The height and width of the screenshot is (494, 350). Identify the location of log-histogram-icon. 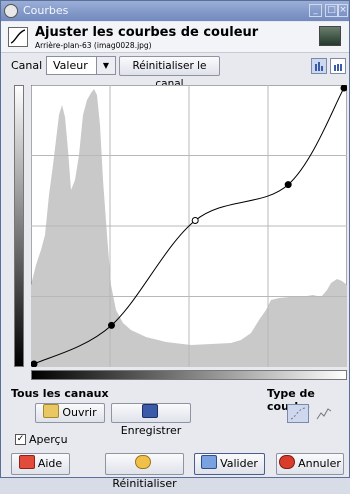
(338, 66).